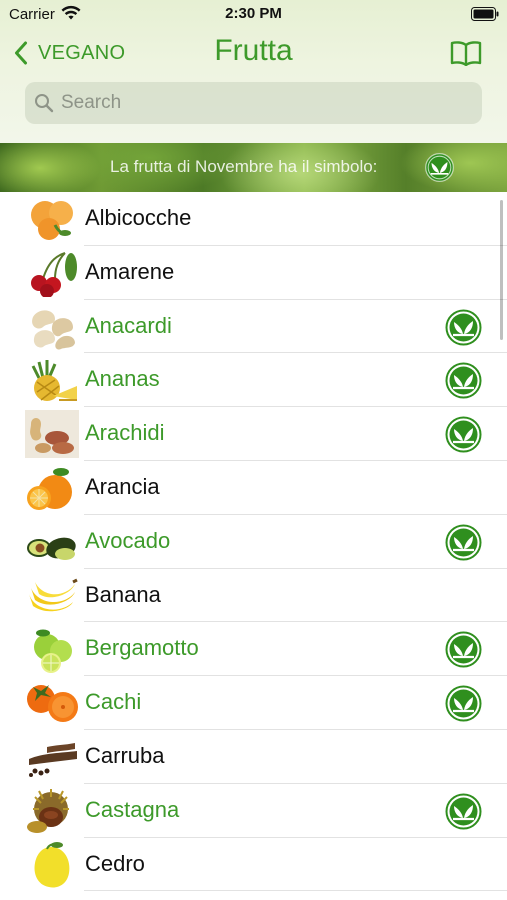  Describe the element at coordinates (52, 434) in the screenshot. I see `peanut-icon` at that location.